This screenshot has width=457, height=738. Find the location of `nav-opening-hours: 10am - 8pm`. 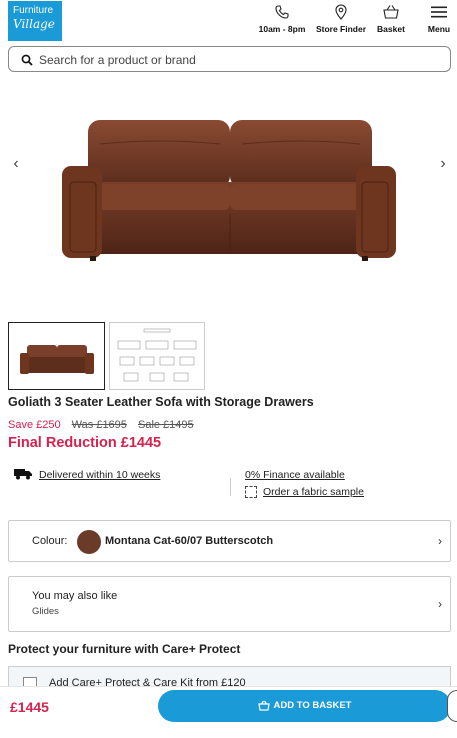

nav-opening-hours: 10am - 8pm is located at coordinates (282, 22).